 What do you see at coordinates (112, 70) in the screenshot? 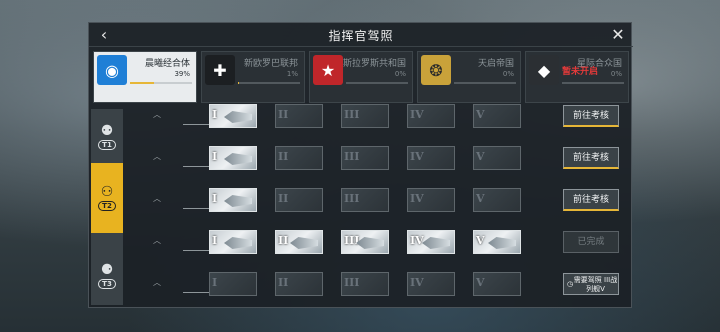
I see `faction-emblem-icon: ◉` at bounding box center [112, 70].